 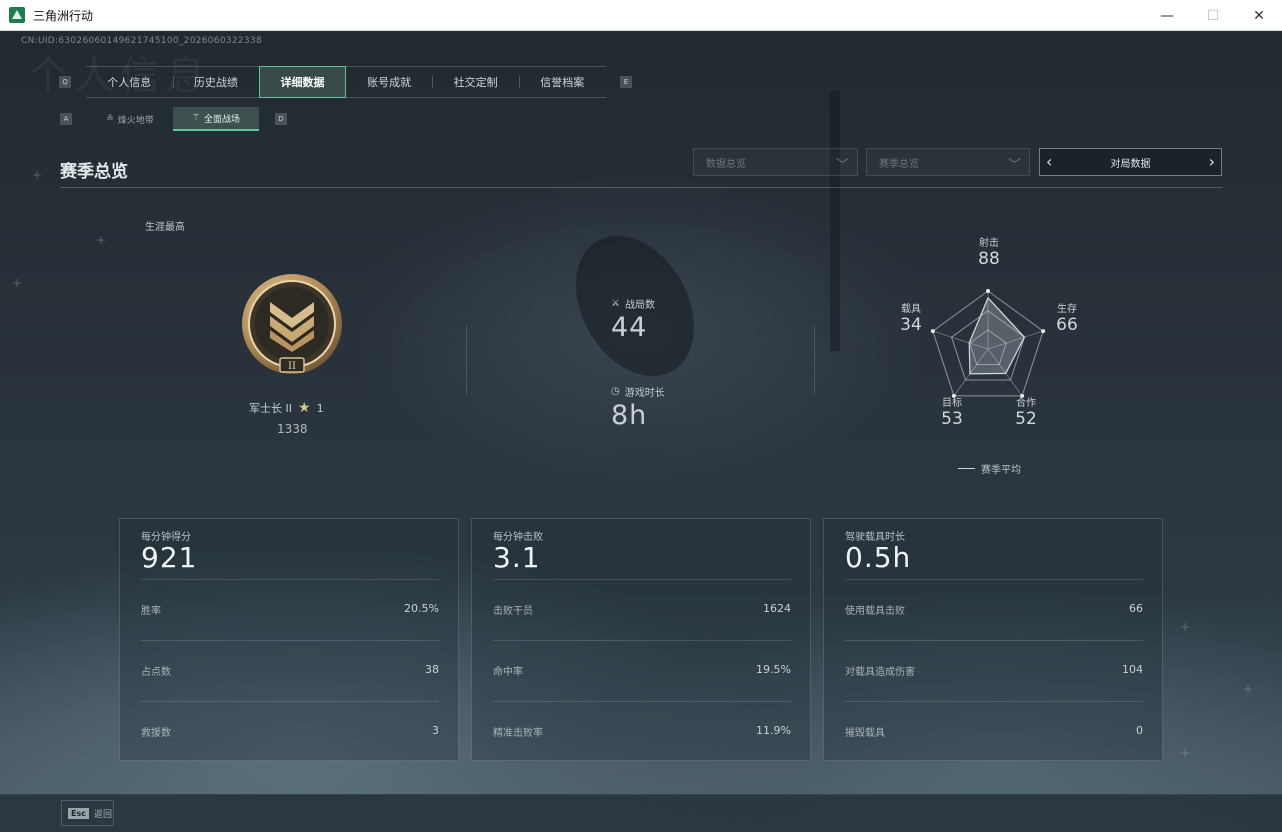 What do you see at coordinates (475, 82) in the screenshot?
I see `tab-social: 社交定制` at bounding box center [475, 82].